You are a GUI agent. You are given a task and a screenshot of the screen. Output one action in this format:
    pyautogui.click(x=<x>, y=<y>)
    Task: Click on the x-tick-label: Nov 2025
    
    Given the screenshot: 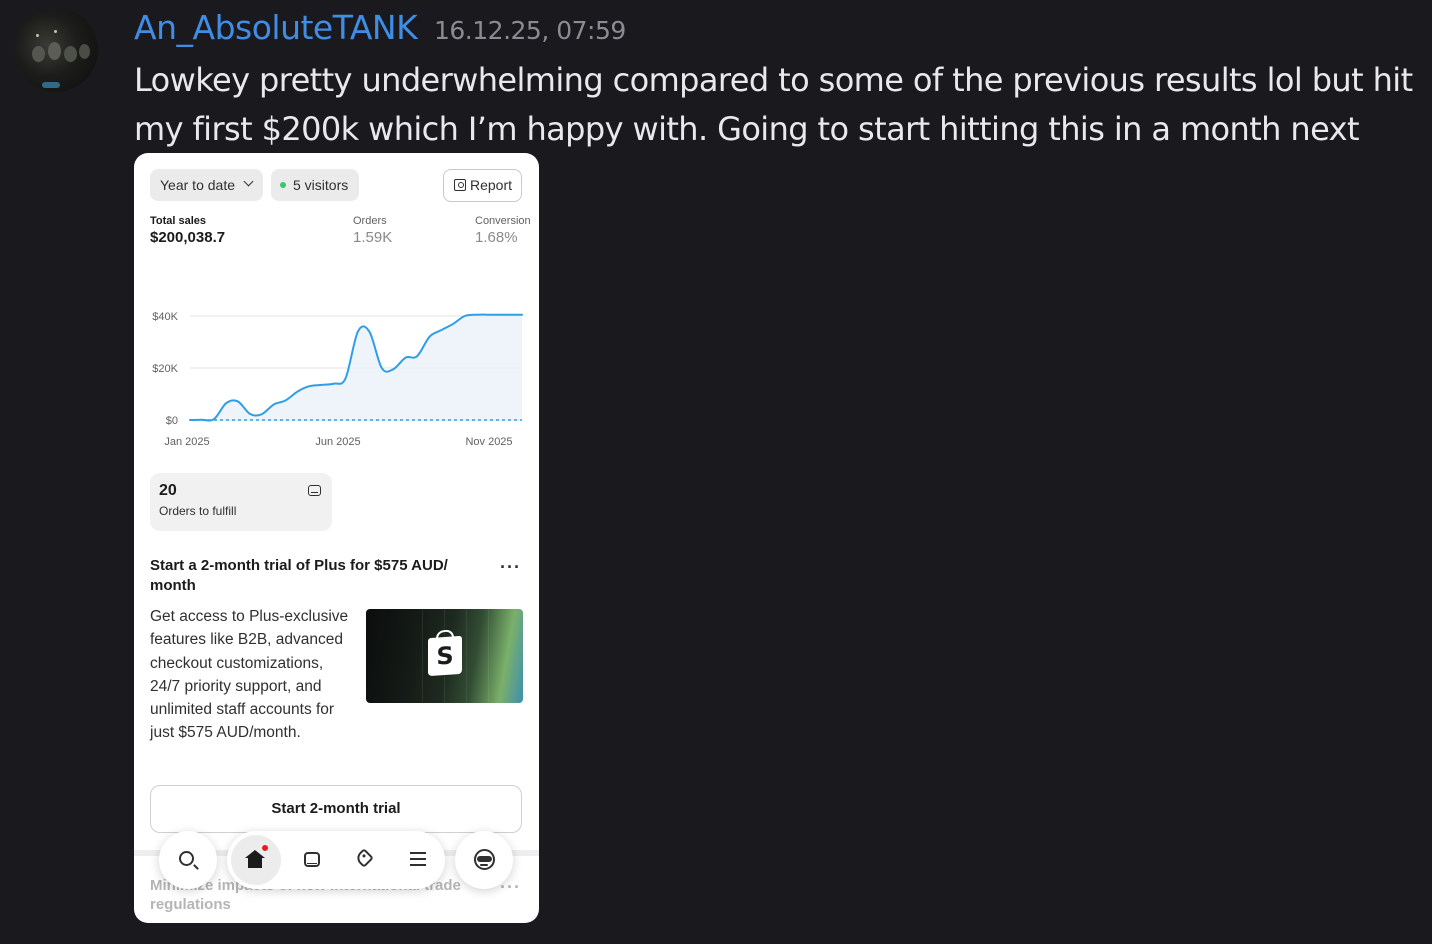 What is the action you would take?
    pyautogui.click(x=488, y=442)
    